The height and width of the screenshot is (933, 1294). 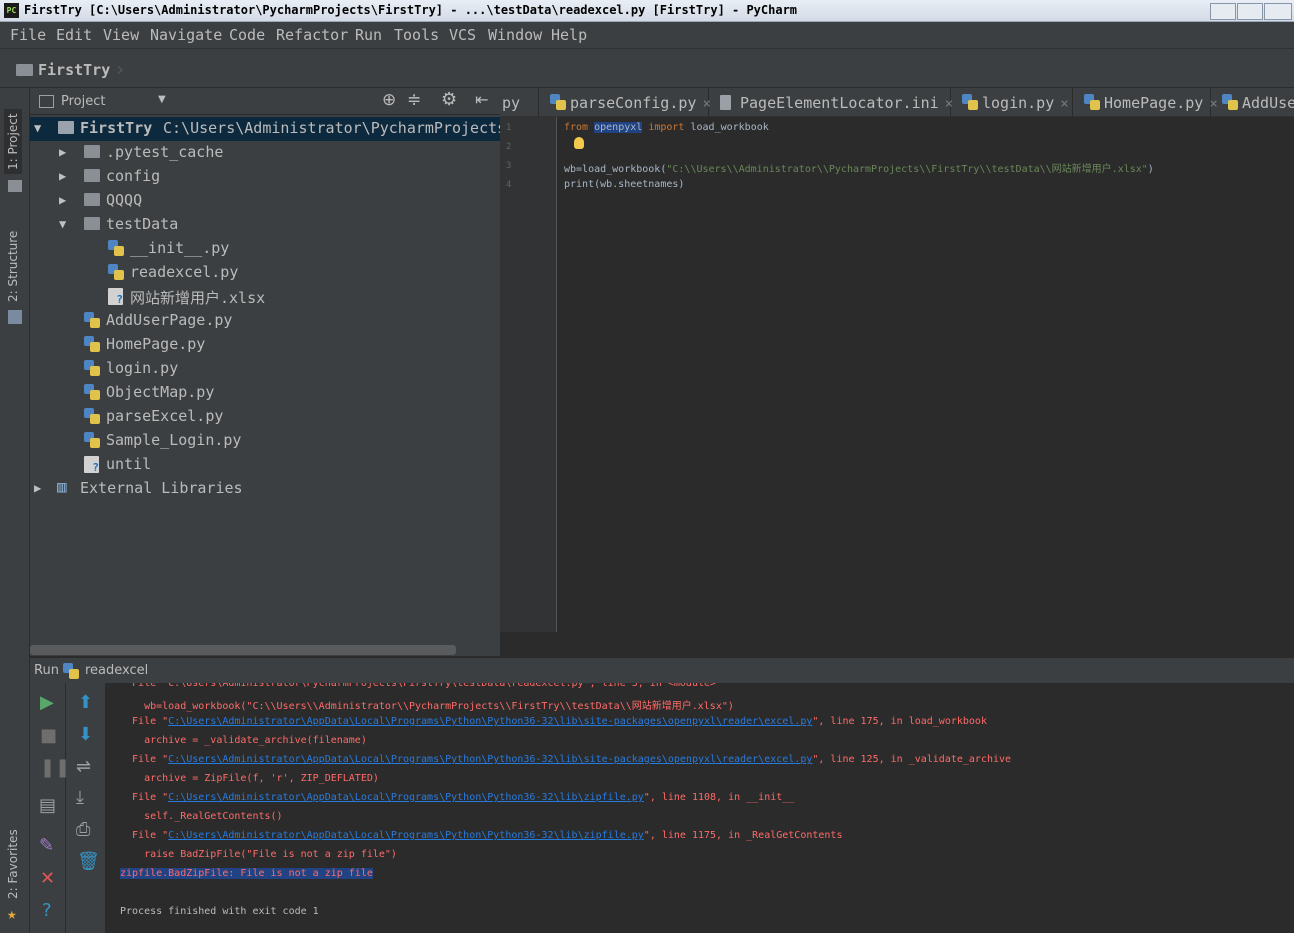 I want to click on help-icon: ?, so click(x=47, y=910).